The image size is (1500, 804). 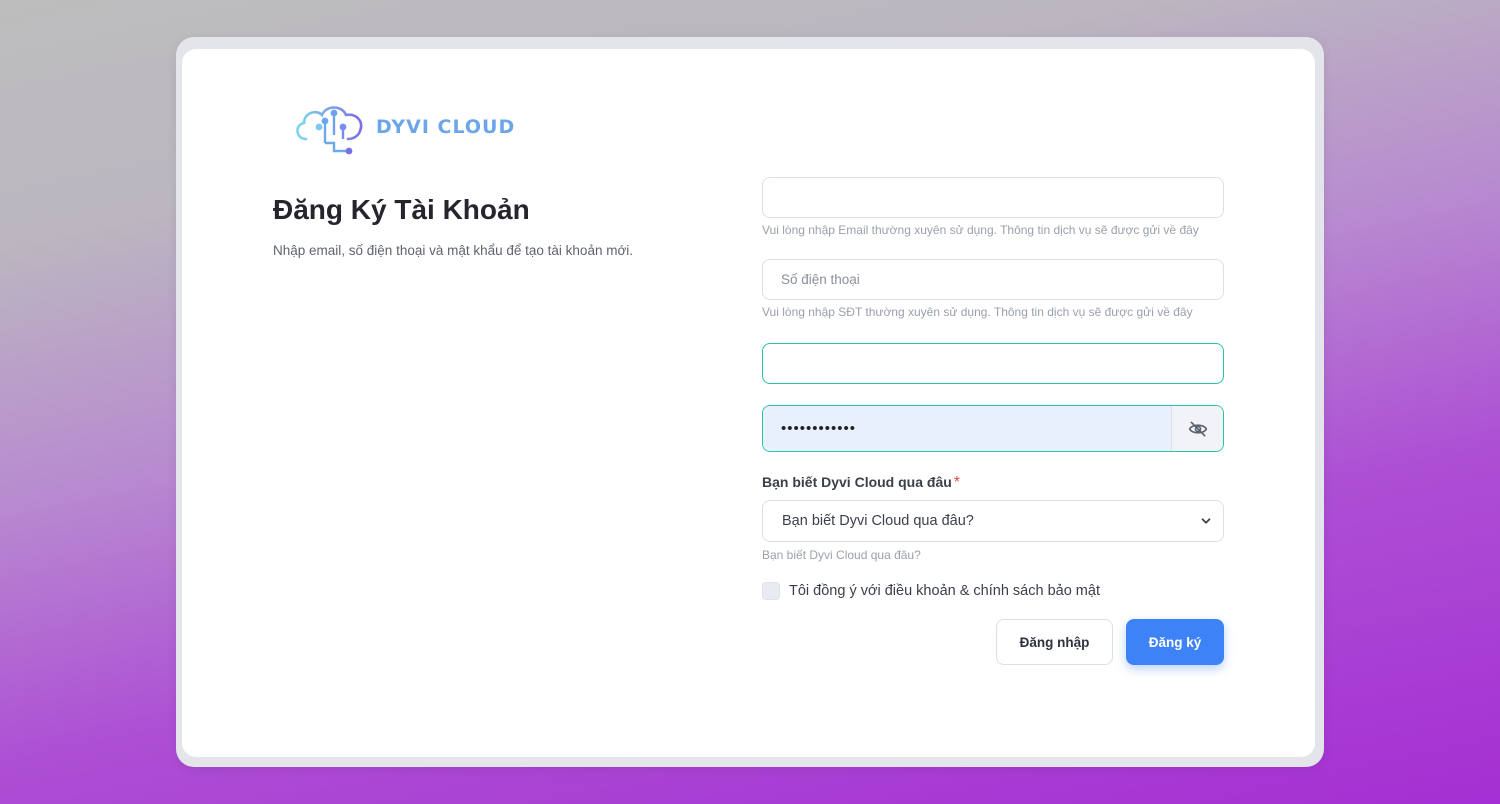 I want to click on focused-input, so click(x=993, y=363).